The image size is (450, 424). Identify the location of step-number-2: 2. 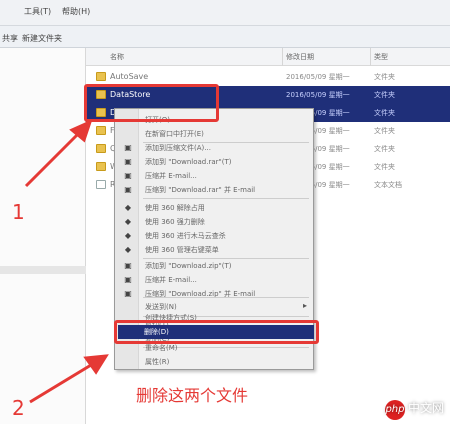
(18, 408).